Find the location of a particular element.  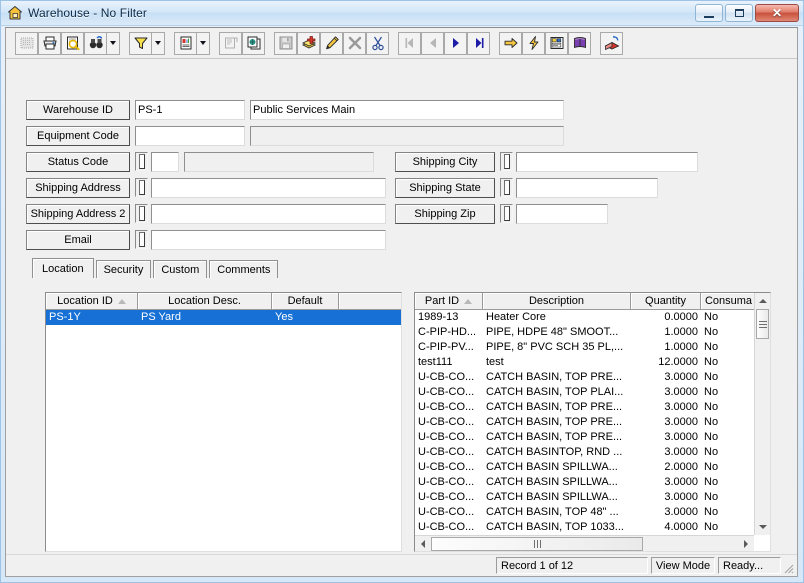

maximize-button is located at coordinates (739, 13).